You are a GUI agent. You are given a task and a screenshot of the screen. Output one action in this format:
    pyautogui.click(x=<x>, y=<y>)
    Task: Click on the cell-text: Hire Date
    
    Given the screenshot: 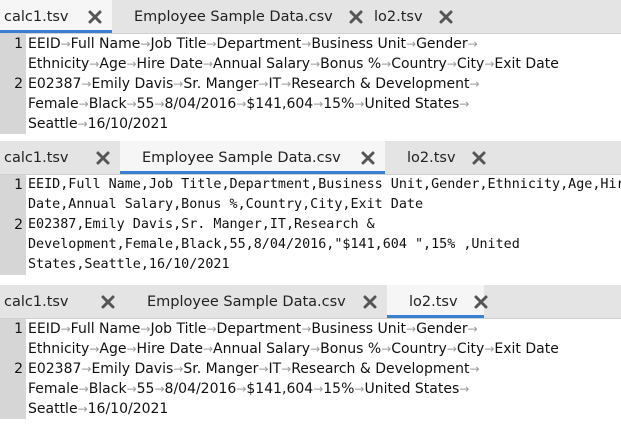 What is the action you would take?
    pyautogui.click(x=169, y=349)
    